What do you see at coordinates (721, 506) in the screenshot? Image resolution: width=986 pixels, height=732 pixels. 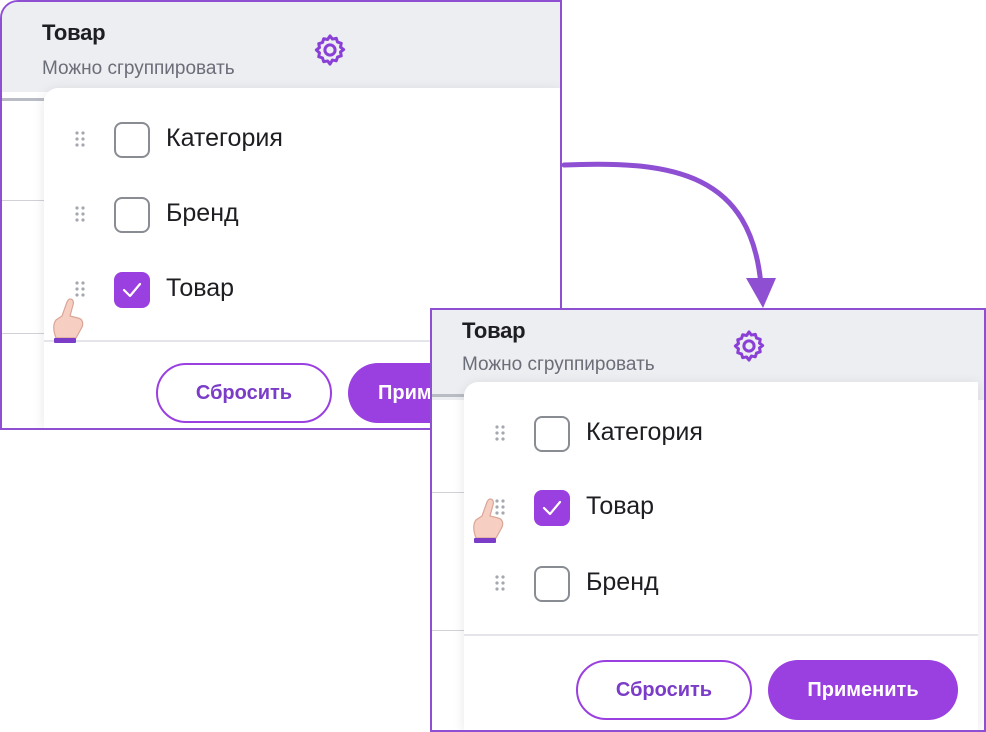 I see `group-option-product: Товар` at bounding box center [721, 506].